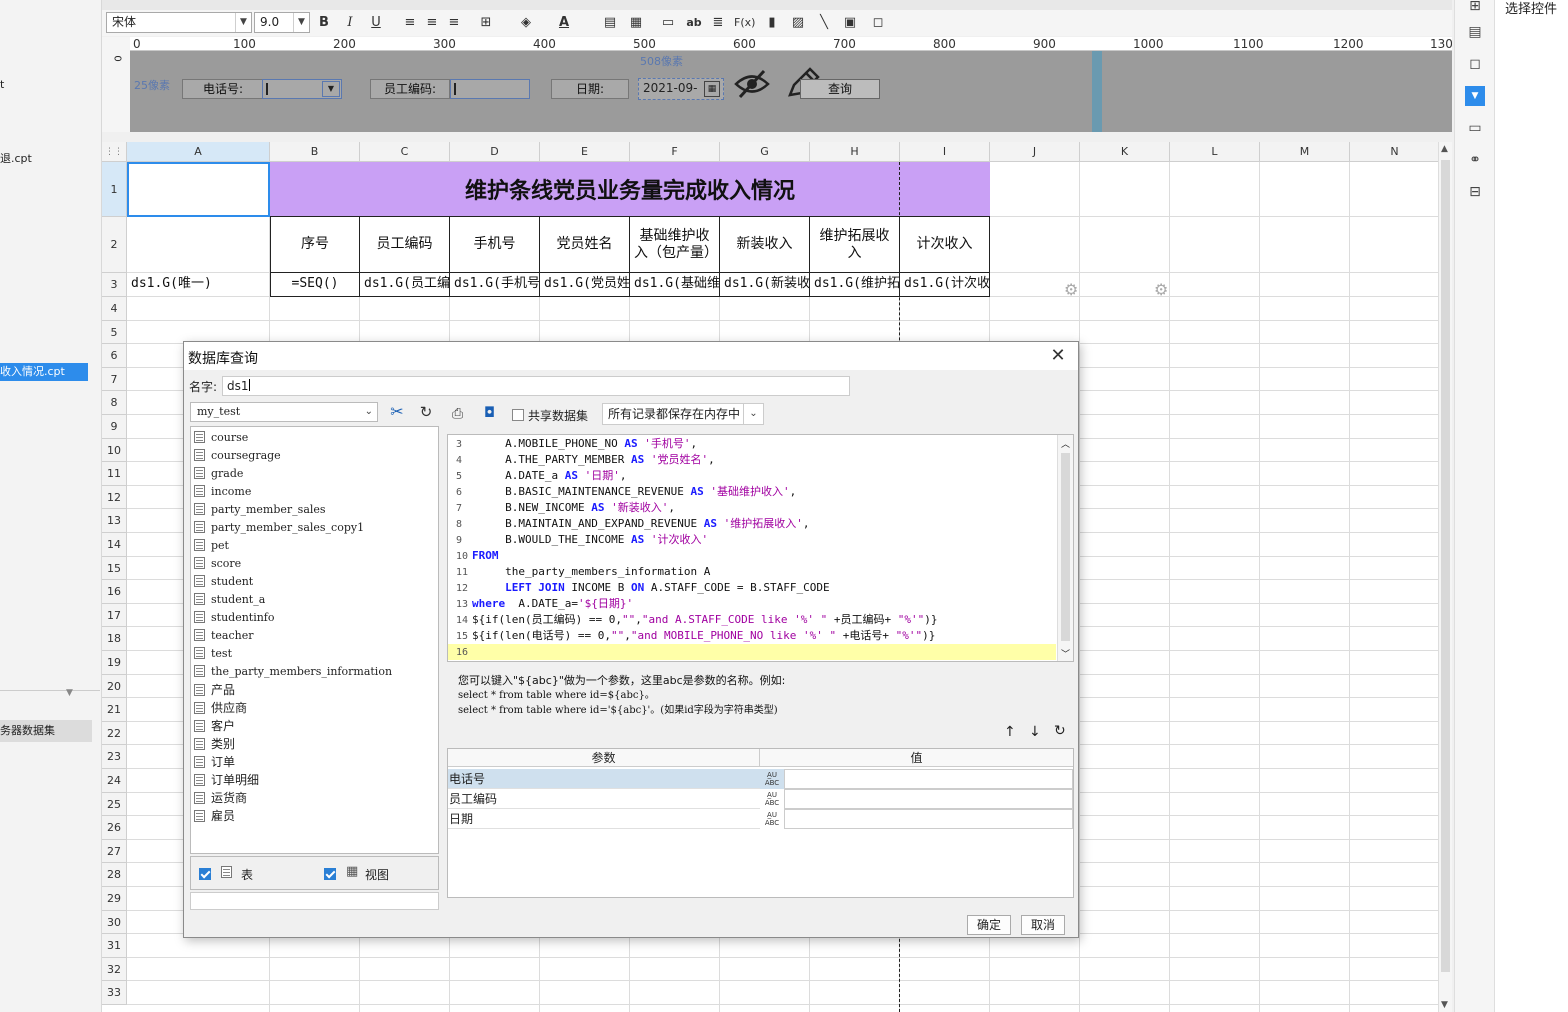 The width and height of the screenshot is (1568, 1012). I want to click on column-header: E, so click(585, 152).